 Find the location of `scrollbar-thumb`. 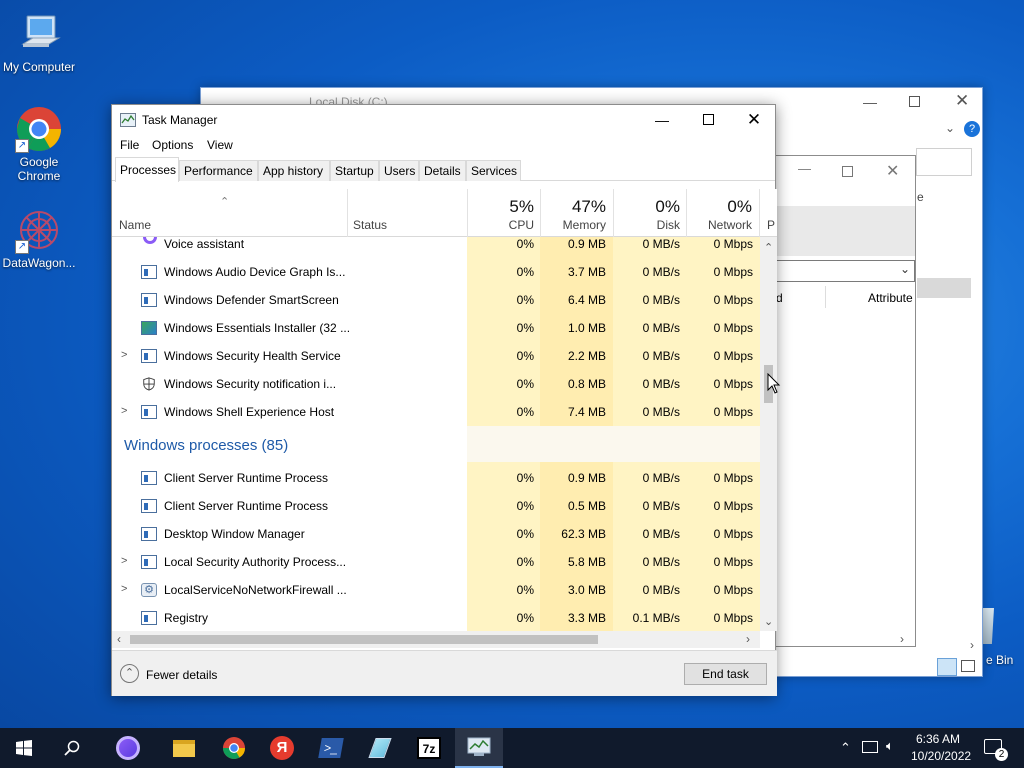

scrollbar-thumb is located at coordinates (364, 639).